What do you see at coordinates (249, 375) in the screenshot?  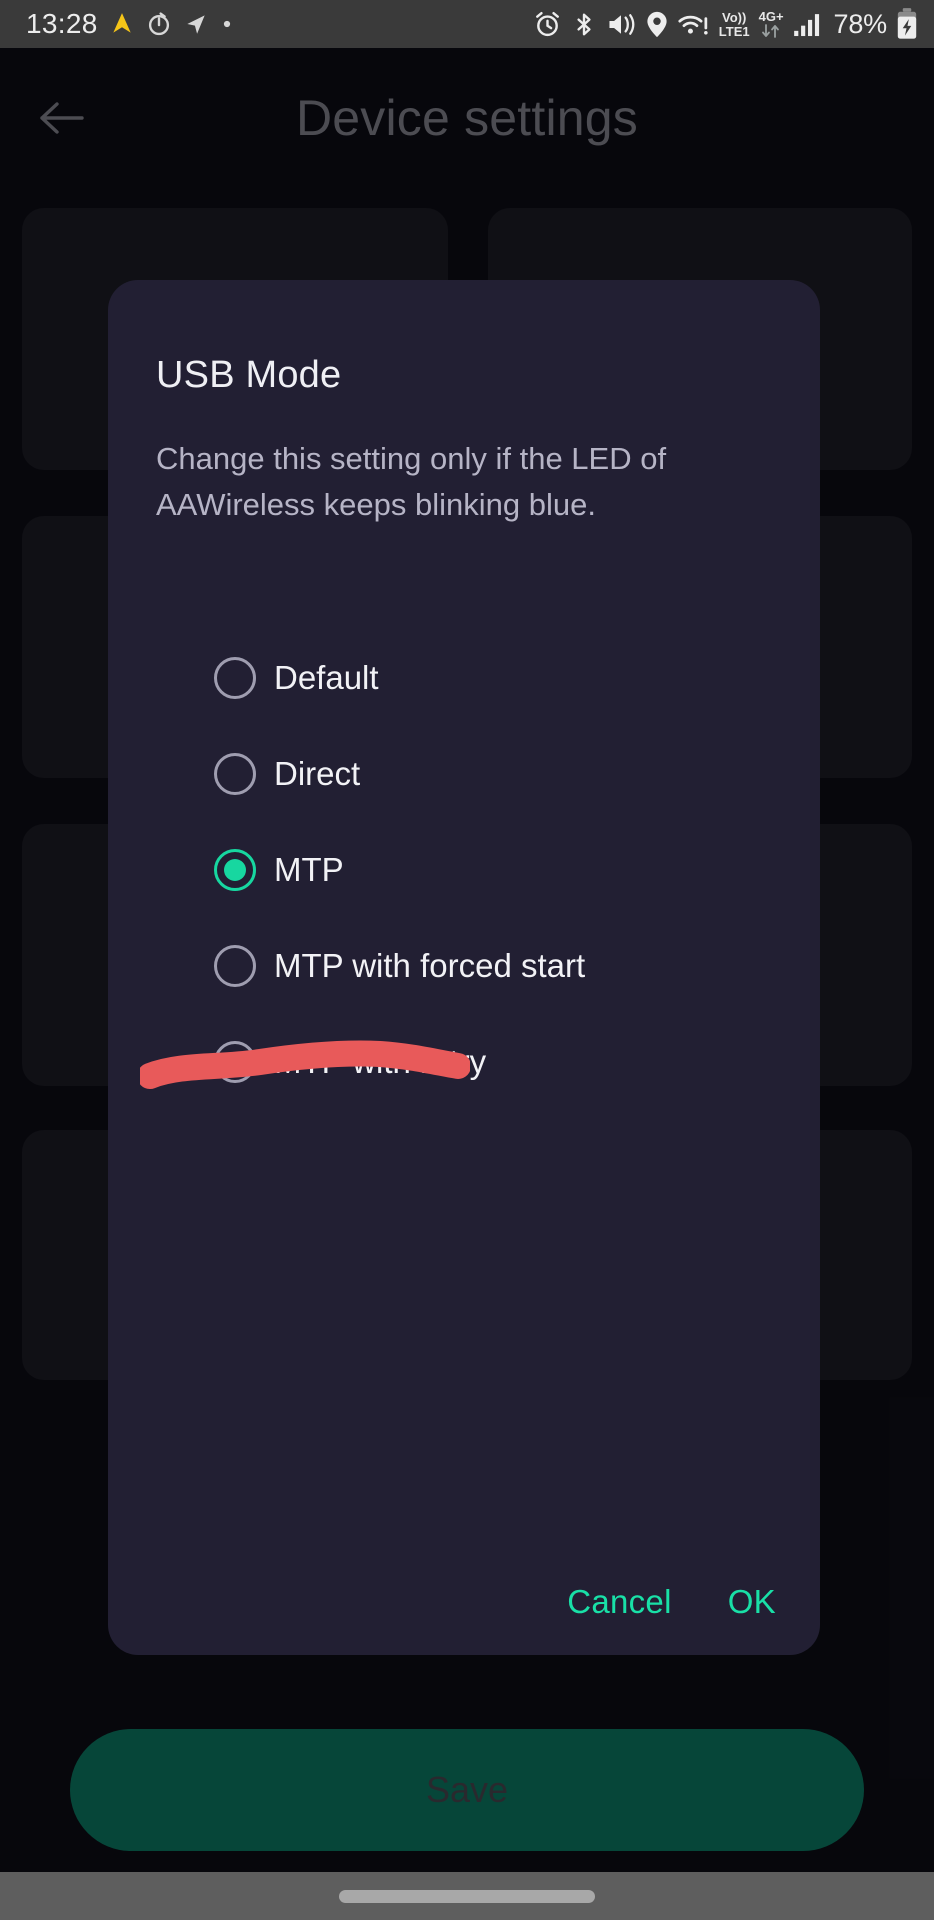 I see `dialog-title: USB Mode` at bounding box center [249, 375].